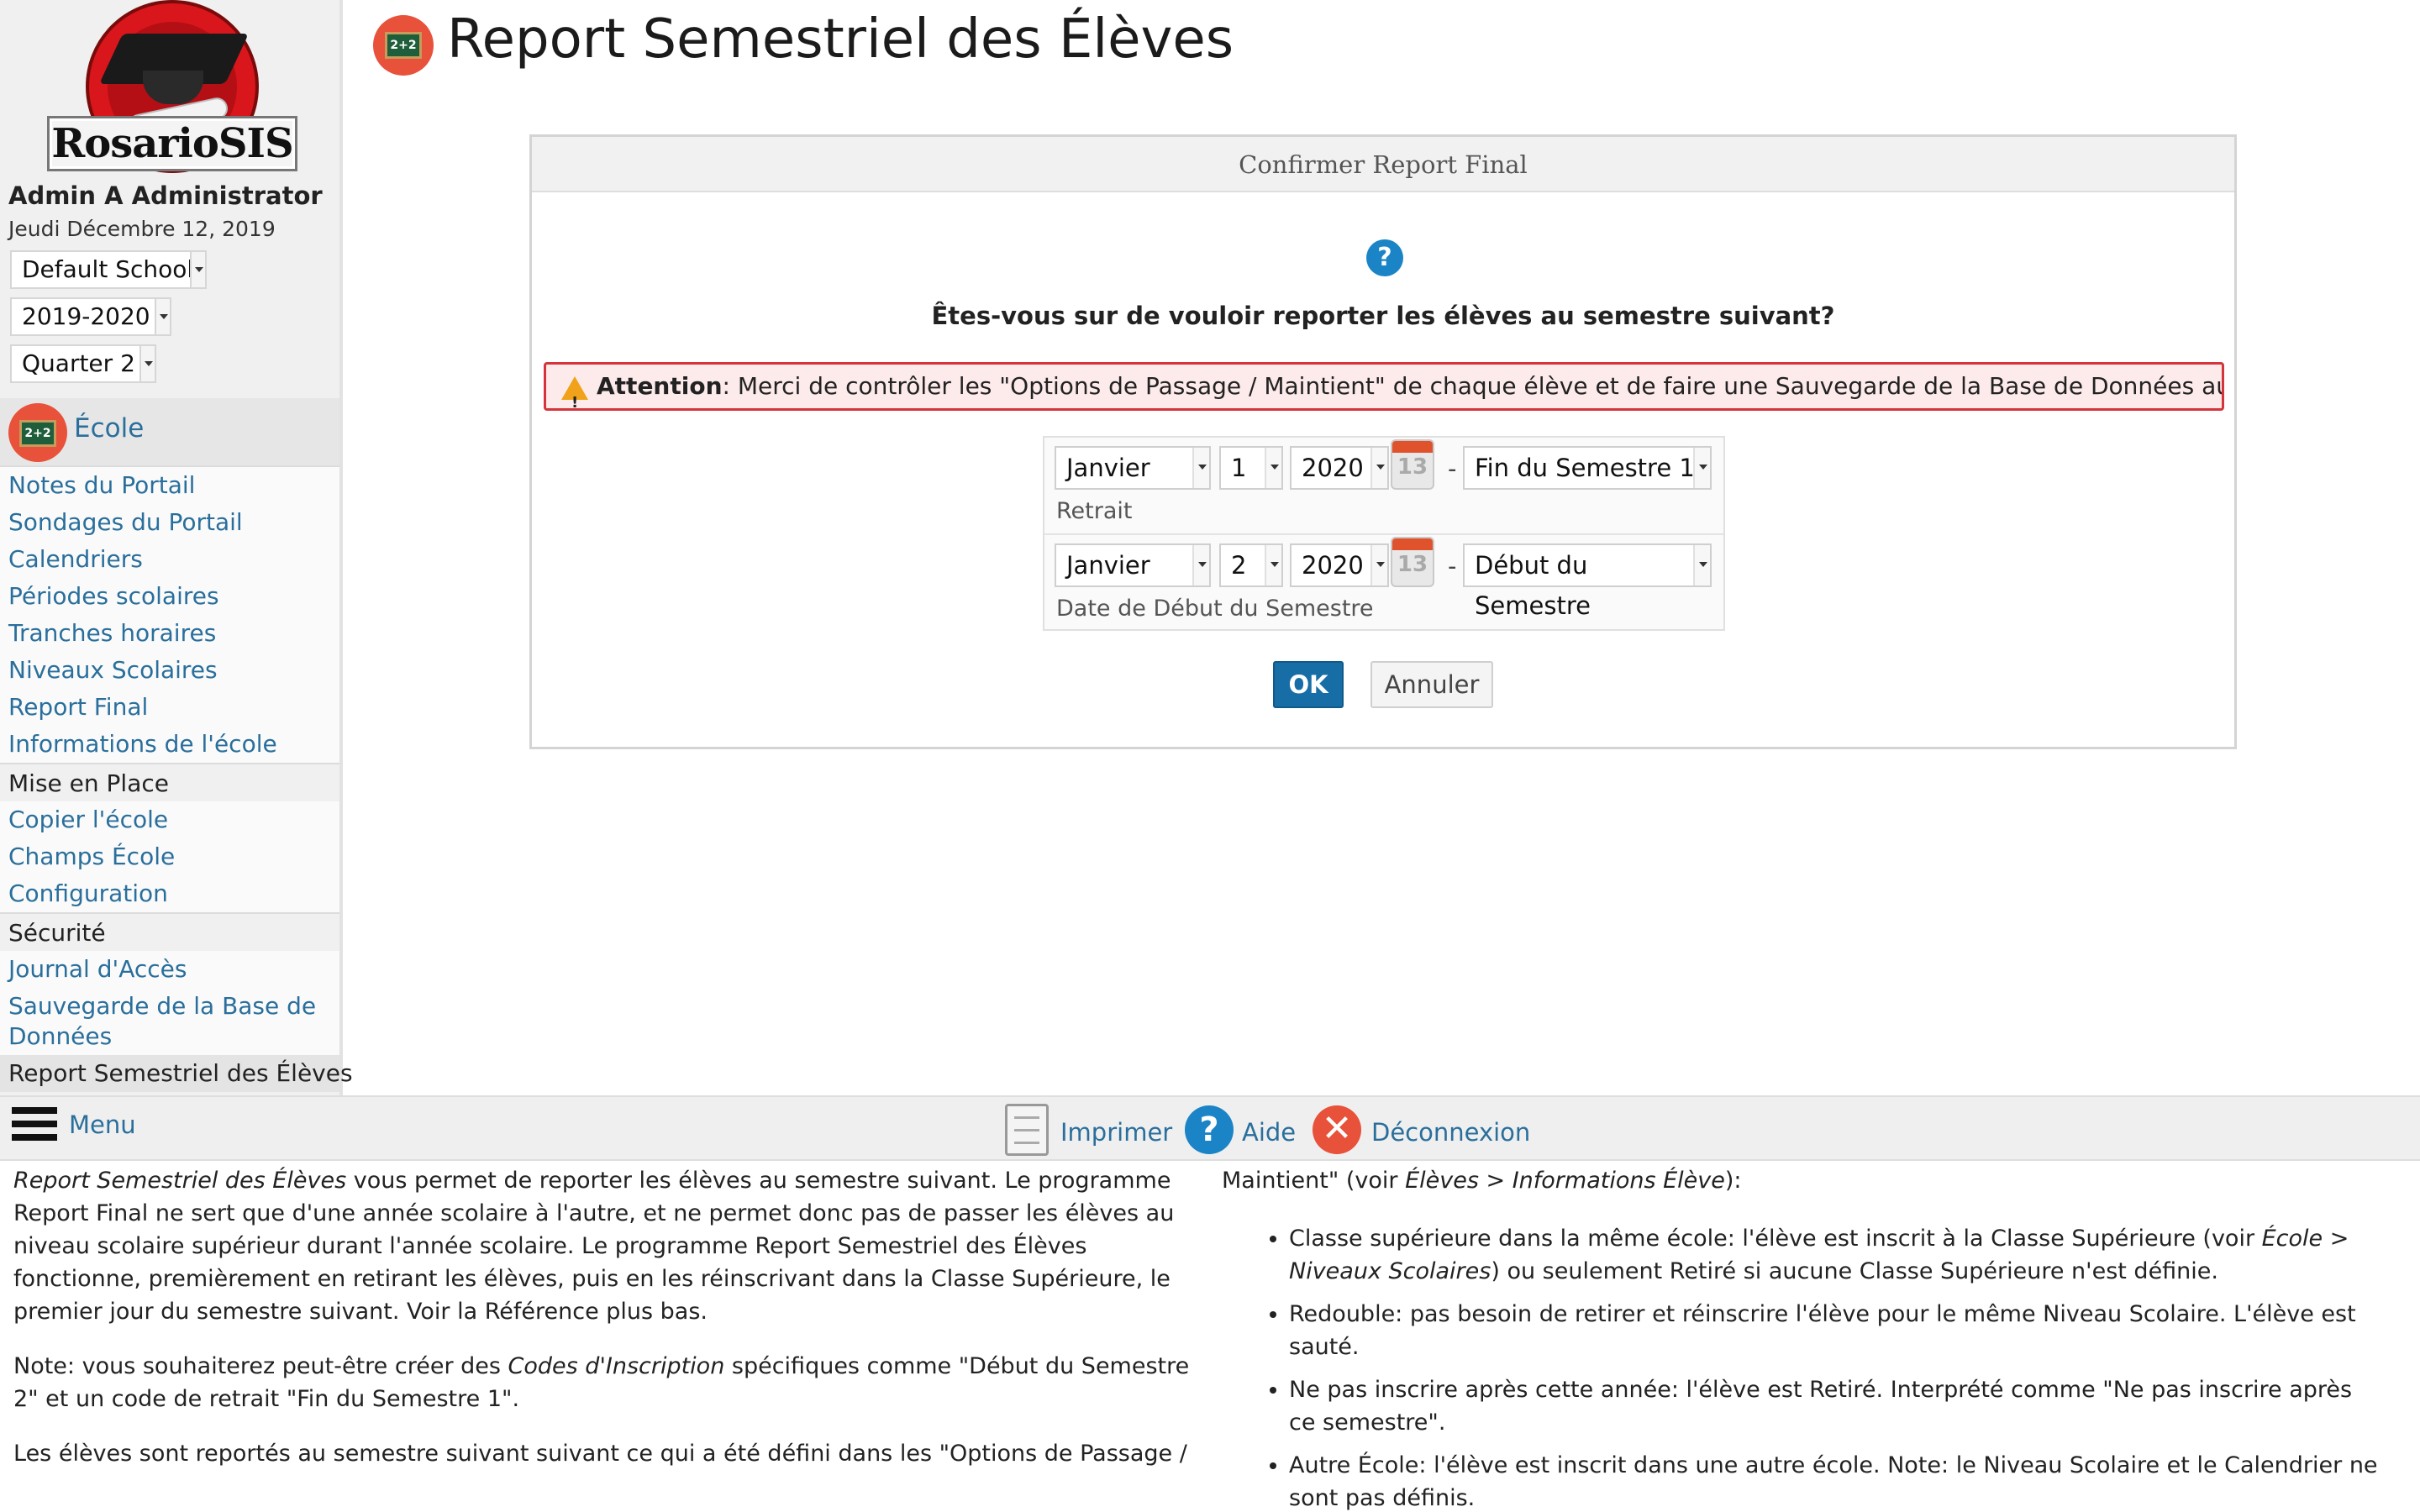 The width and height of the screenshot is (2420, 1512). What do you see at coordinates (1094, 511) in the screenshot?
I see `drop-label: Retrait` at bounding box center [1094, 511].